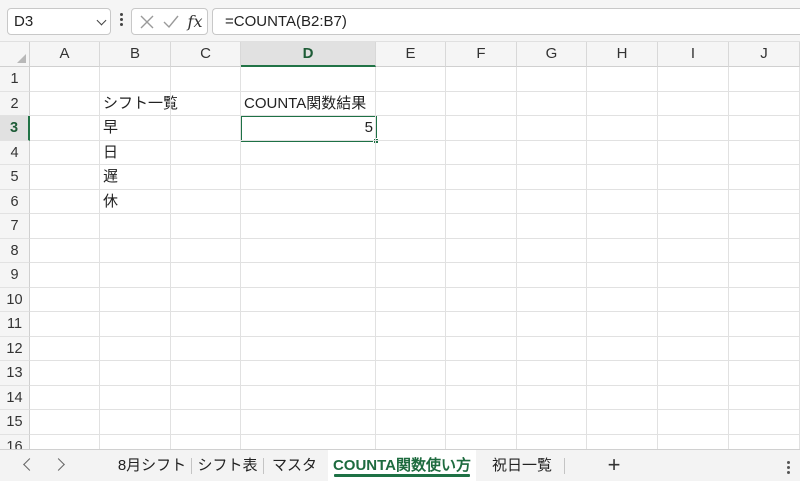  What do you see at coordinates (140, 104) in the screenshot?
I see `cell-B2: シフト一覧` at bounding box center [140, 104].